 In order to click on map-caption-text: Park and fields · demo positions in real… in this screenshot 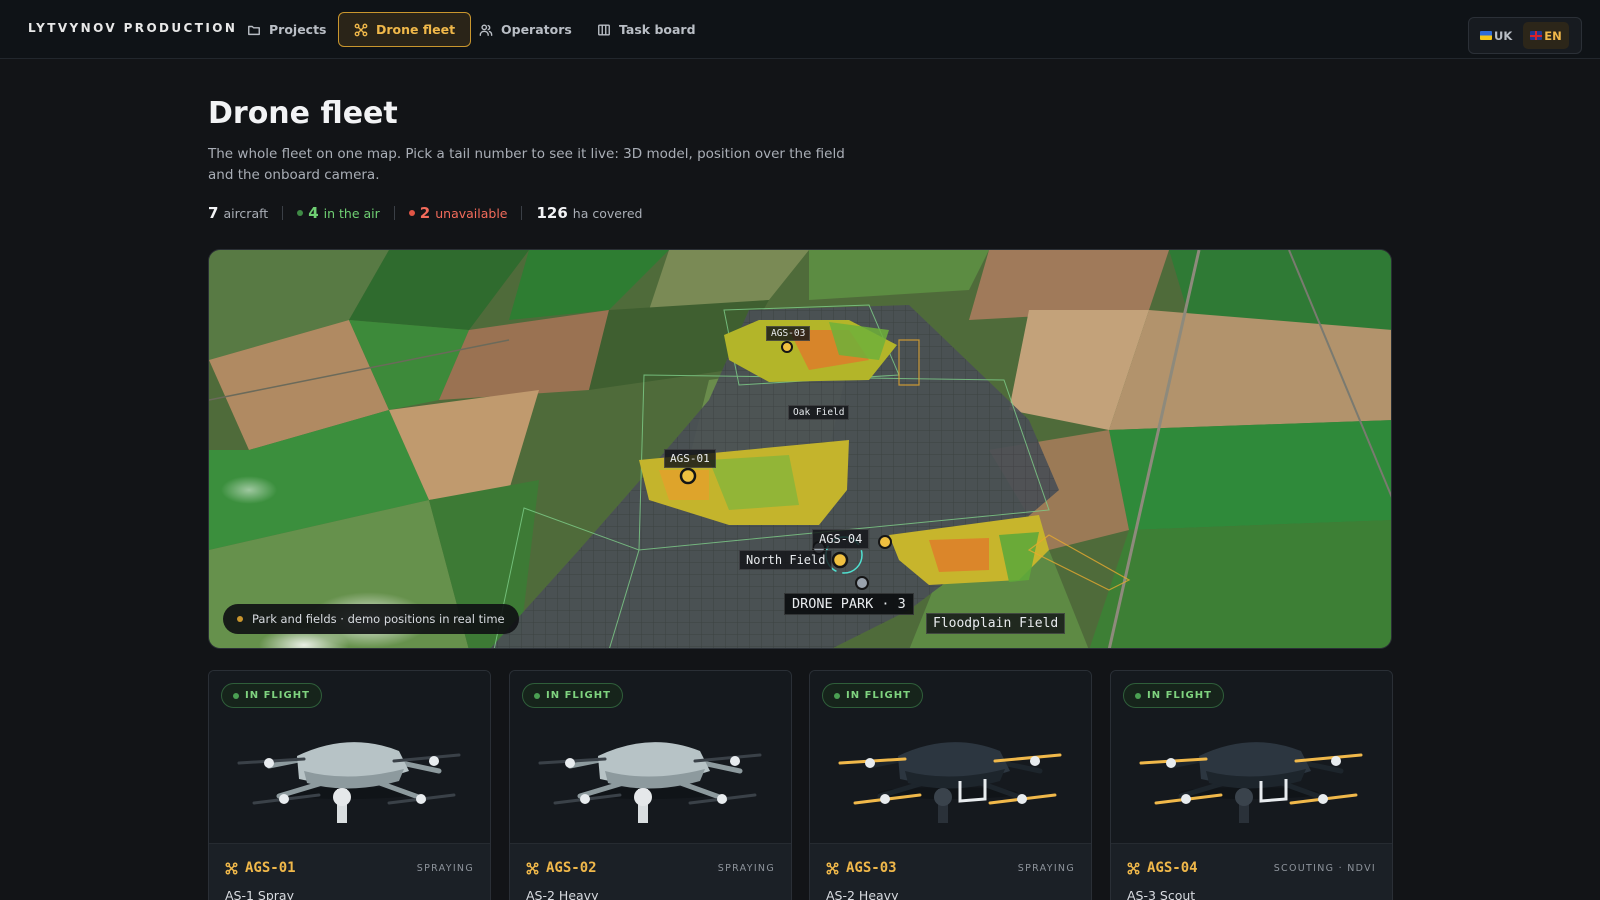, I will do `click(378, 619)`.